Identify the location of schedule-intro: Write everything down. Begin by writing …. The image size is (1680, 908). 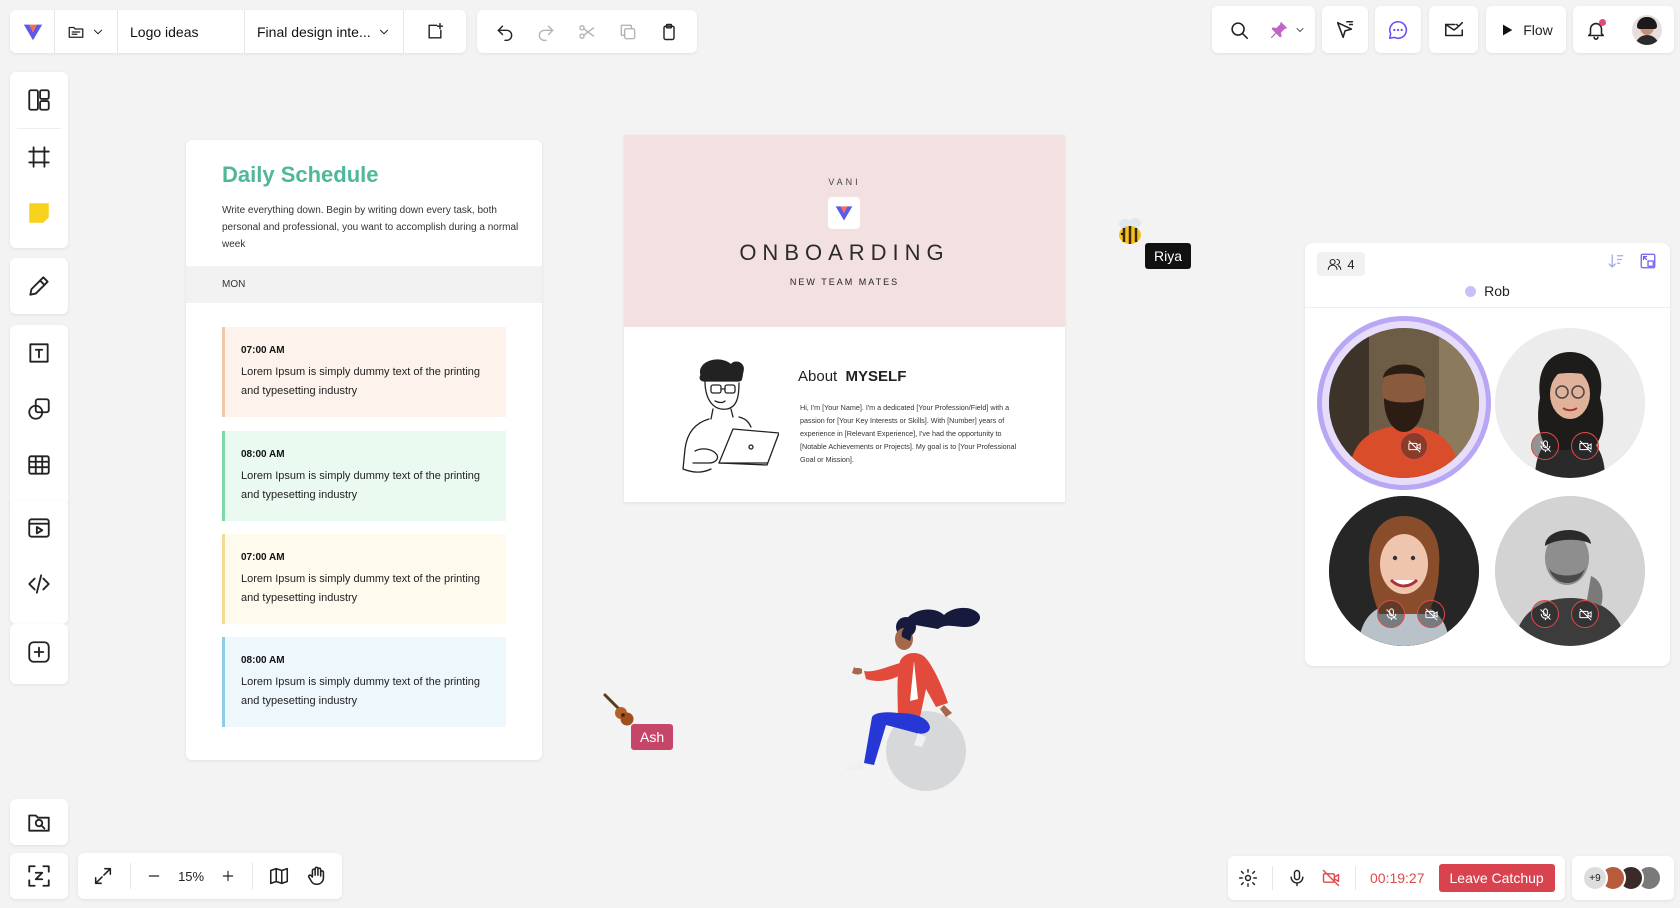
(370, 227).